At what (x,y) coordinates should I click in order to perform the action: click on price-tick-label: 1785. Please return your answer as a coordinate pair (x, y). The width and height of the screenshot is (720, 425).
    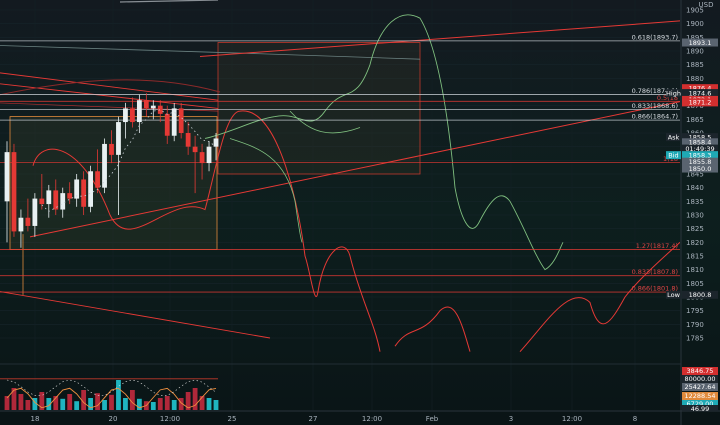
    Looking at the image, I should click on (695, 339).